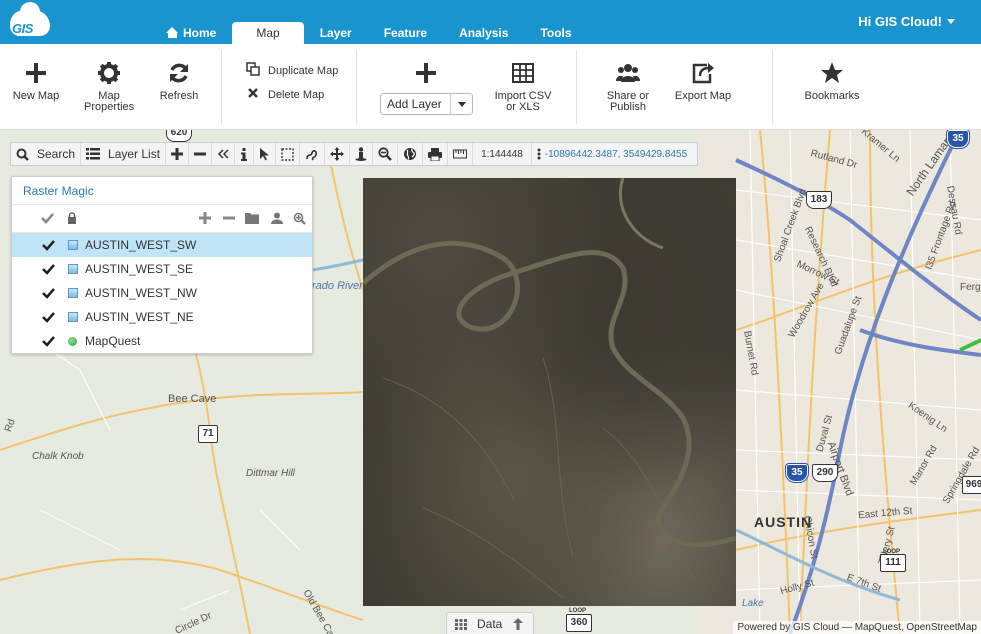 Image resolution: width=981 pixels, height=634 pixels. Describe the element at coordinates (958, 139) in the screenshot. I see `interstate-35-shield: 35` at that location.